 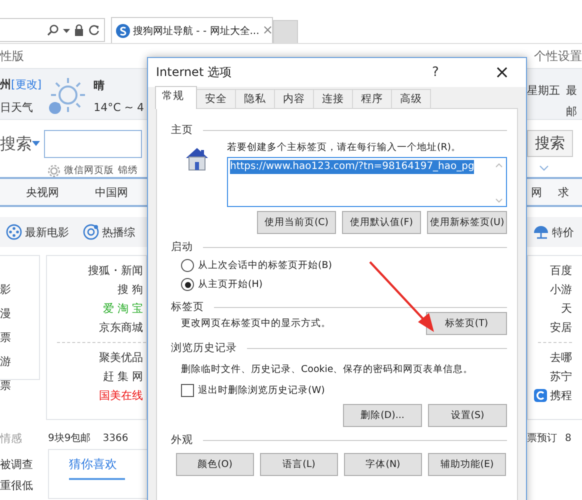 What do you see at coordinates (91, 232) in the screenshot?
I see `play-disc-icon` at bounding box center [91, 232].